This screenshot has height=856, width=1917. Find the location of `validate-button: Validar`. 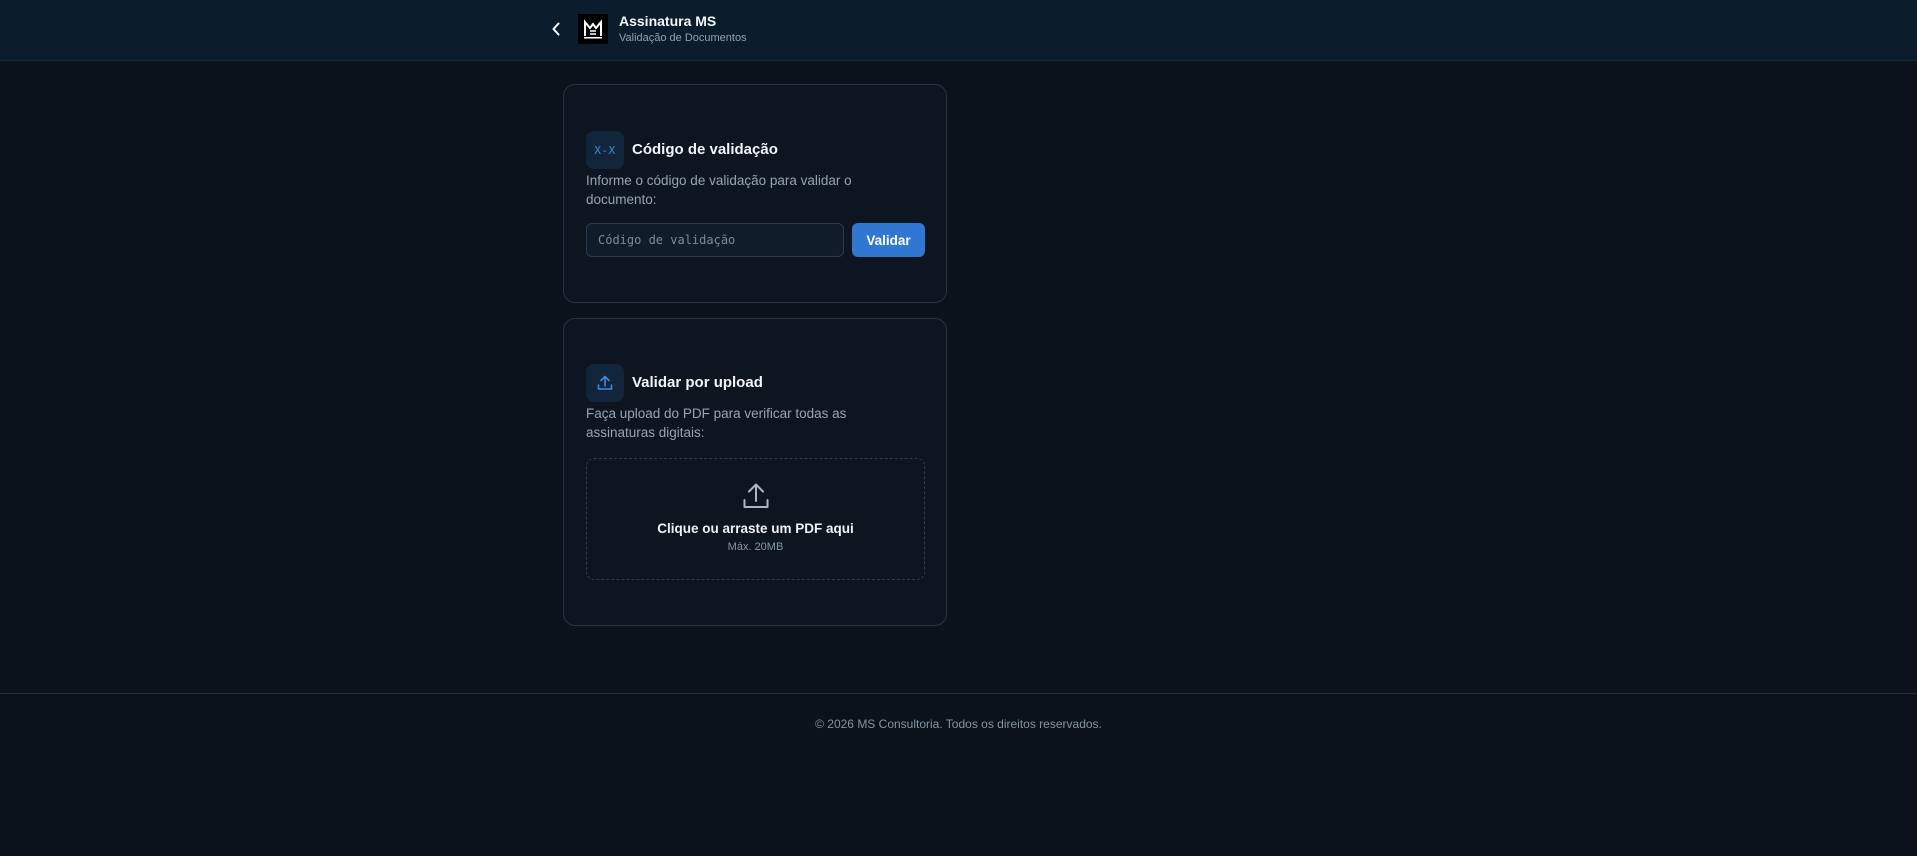

validate-button: Validar is located at coordinates (888, 240).